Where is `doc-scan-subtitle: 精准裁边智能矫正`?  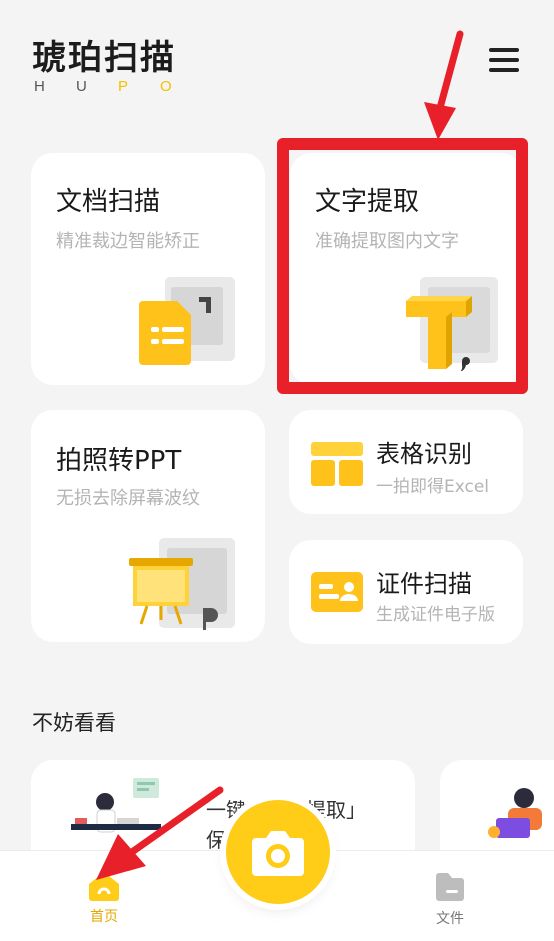
doc-scan-subtitle: 精准裁边智能矫正 is located at coordinates (128, 241).